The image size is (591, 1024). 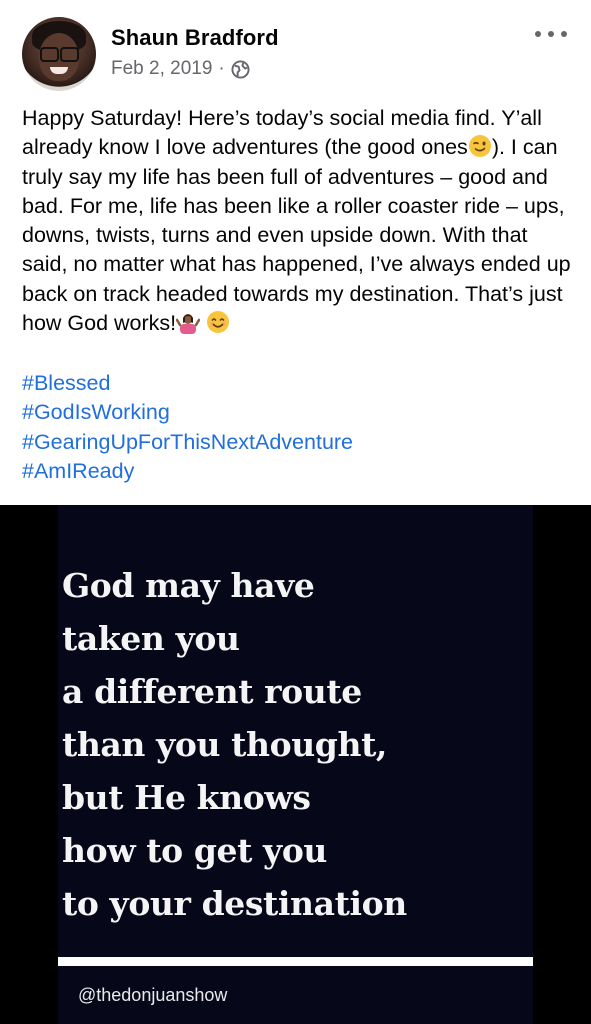 I want to click on author-name: Shaun Bradford, so click(x=195, y=38).